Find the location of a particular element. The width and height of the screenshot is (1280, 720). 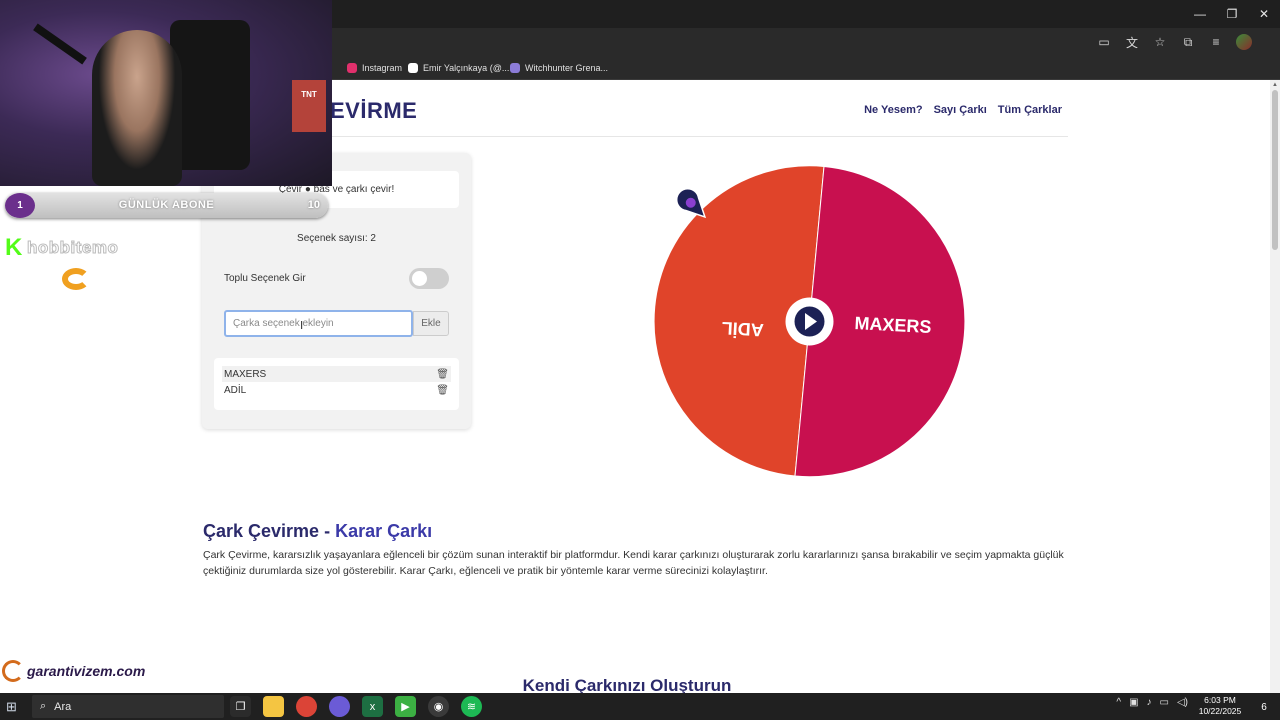

system-tray: ^ ▣ ♪ ▭ ◁) is located at coordinates (1152, 702).